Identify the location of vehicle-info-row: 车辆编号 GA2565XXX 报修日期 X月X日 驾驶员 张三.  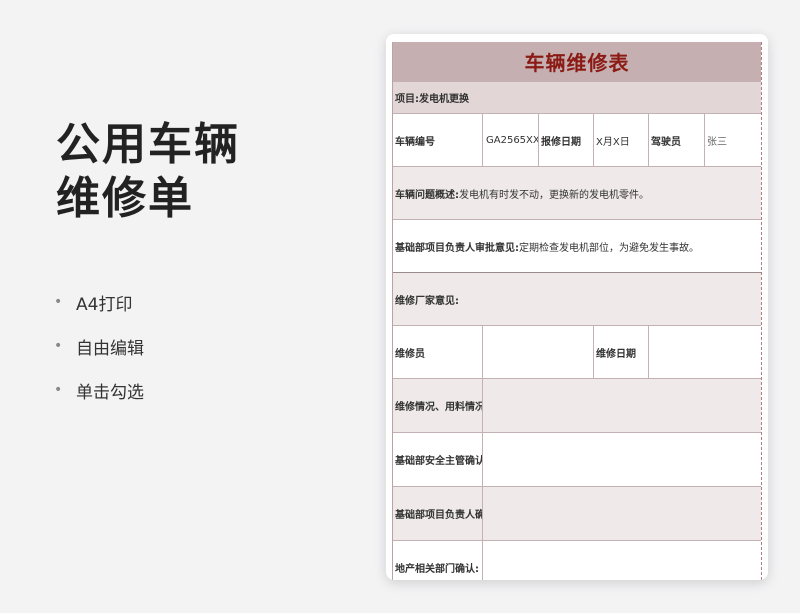
(577, 140).